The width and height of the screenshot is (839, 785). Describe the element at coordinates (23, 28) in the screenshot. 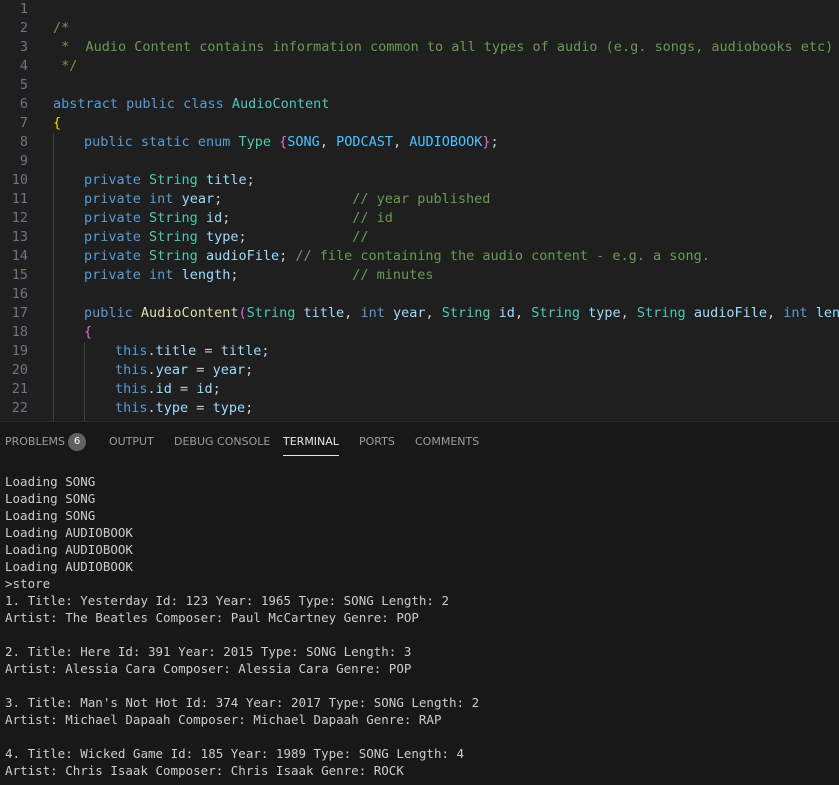

I see `line-number: 2` at that location.